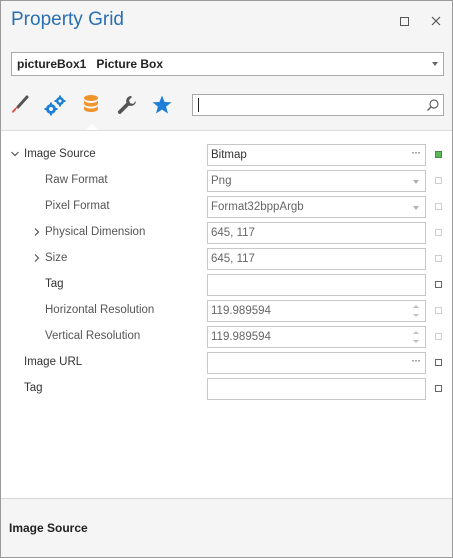 This screenshot has width=453, height=558. I want to click on close-icon, so click(436, 21).